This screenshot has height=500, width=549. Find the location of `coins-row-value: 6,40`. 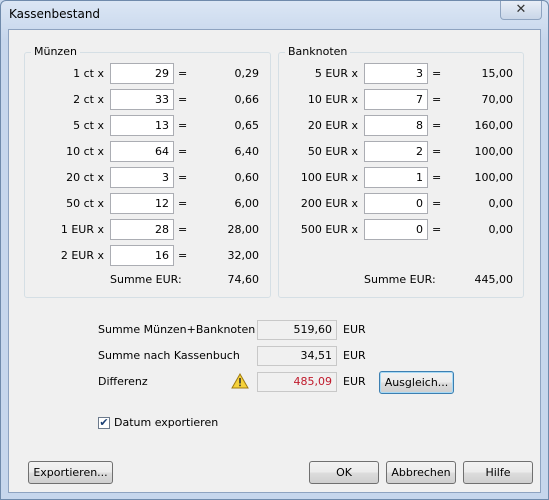

coins-row-value: 6,40 is located at coordinates (247, 151).